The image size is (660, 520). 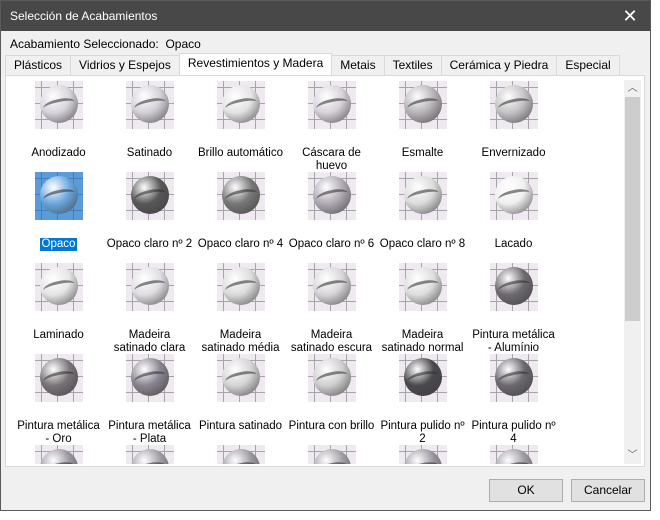 What do you see at coordinates (38, 65) in the screenshot?
I see `tab-0: Plásticos` at bounding box center [38, 65].